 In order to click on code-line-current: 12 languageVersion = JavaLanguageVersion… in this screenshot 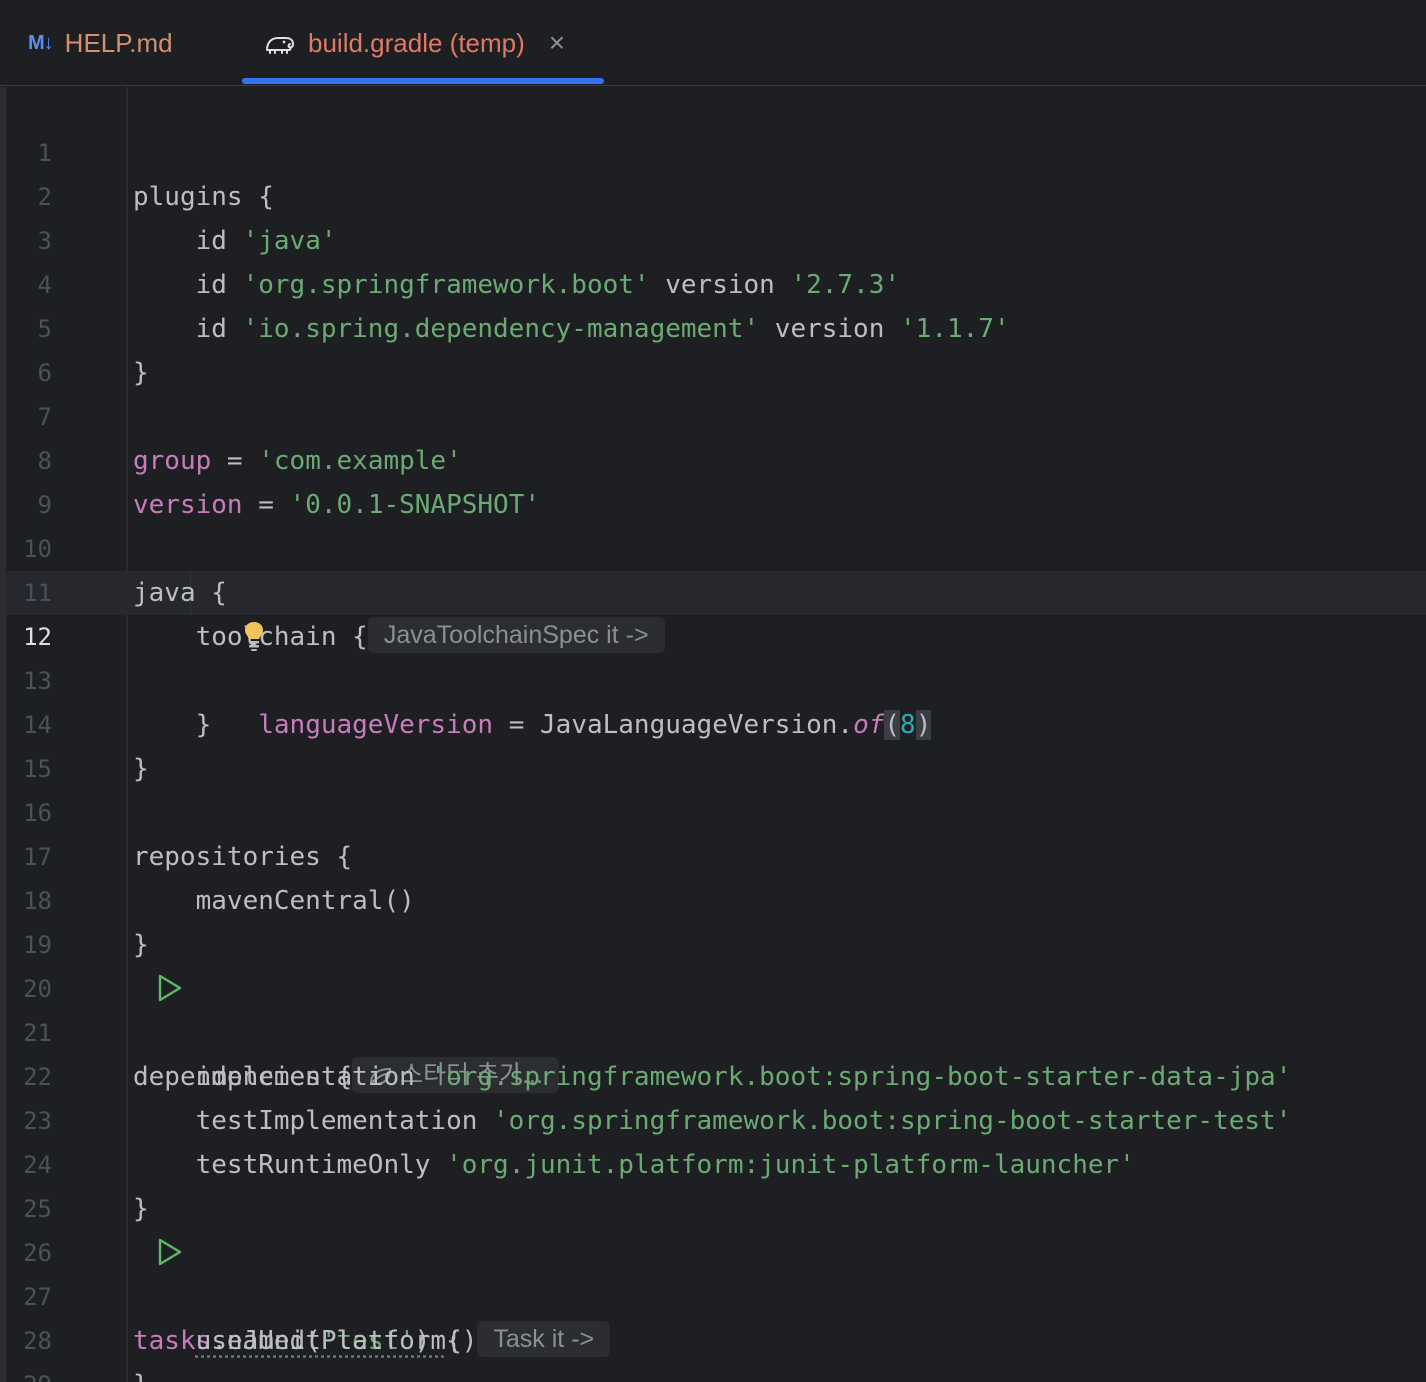, I will do `click(713, 655)`.